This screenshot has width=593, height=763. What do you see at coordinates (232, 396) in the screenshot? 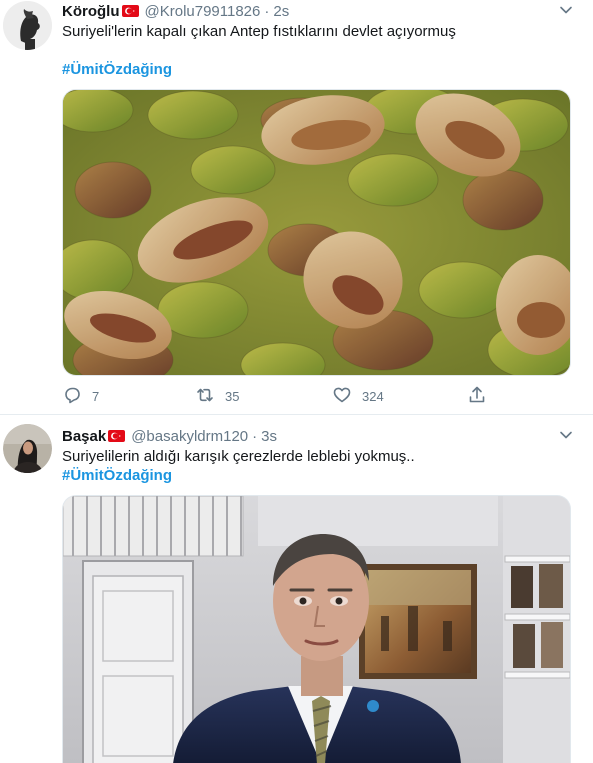
I see `retweet-count: 35` at bounding box center [232, 396].